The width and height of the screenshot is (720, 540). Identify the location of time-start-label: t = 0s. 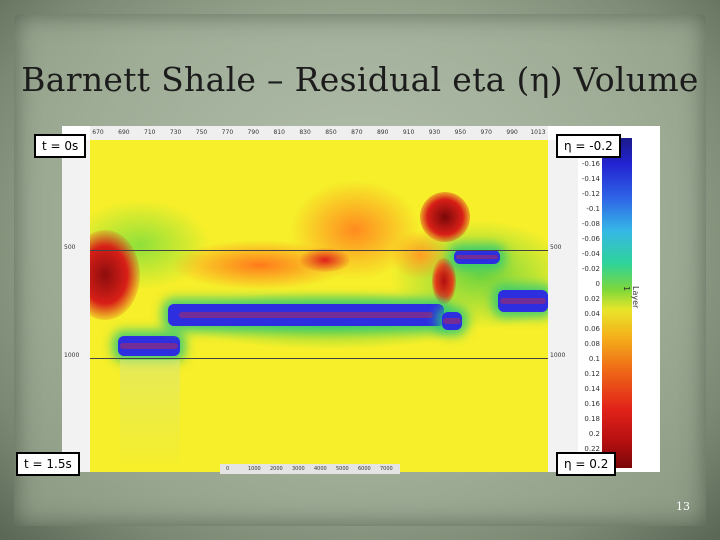
(60, 146).